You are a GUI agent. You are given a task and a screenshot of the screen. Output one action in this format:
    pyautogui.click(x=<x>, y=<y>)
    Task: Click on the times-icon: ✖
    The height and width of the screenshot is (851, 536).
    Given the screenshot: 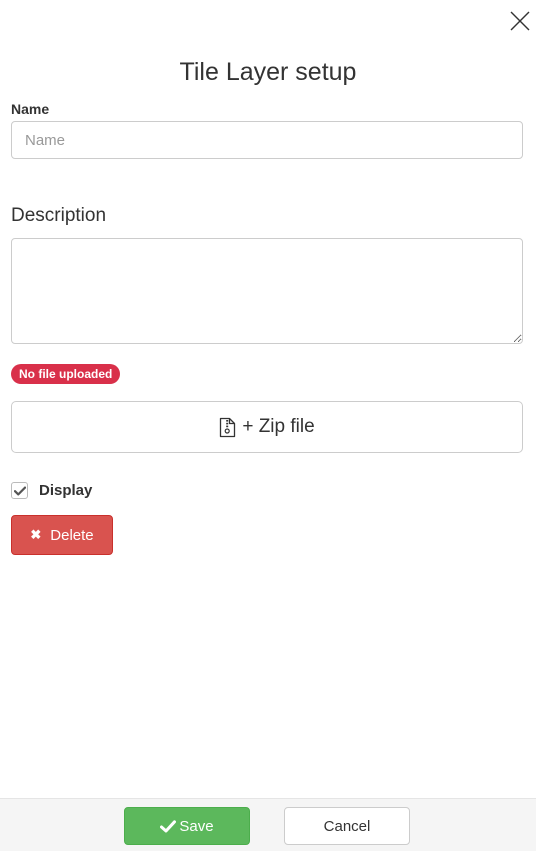 What is the action you would take?
    pyautogui.click(x=36, y=534)
    